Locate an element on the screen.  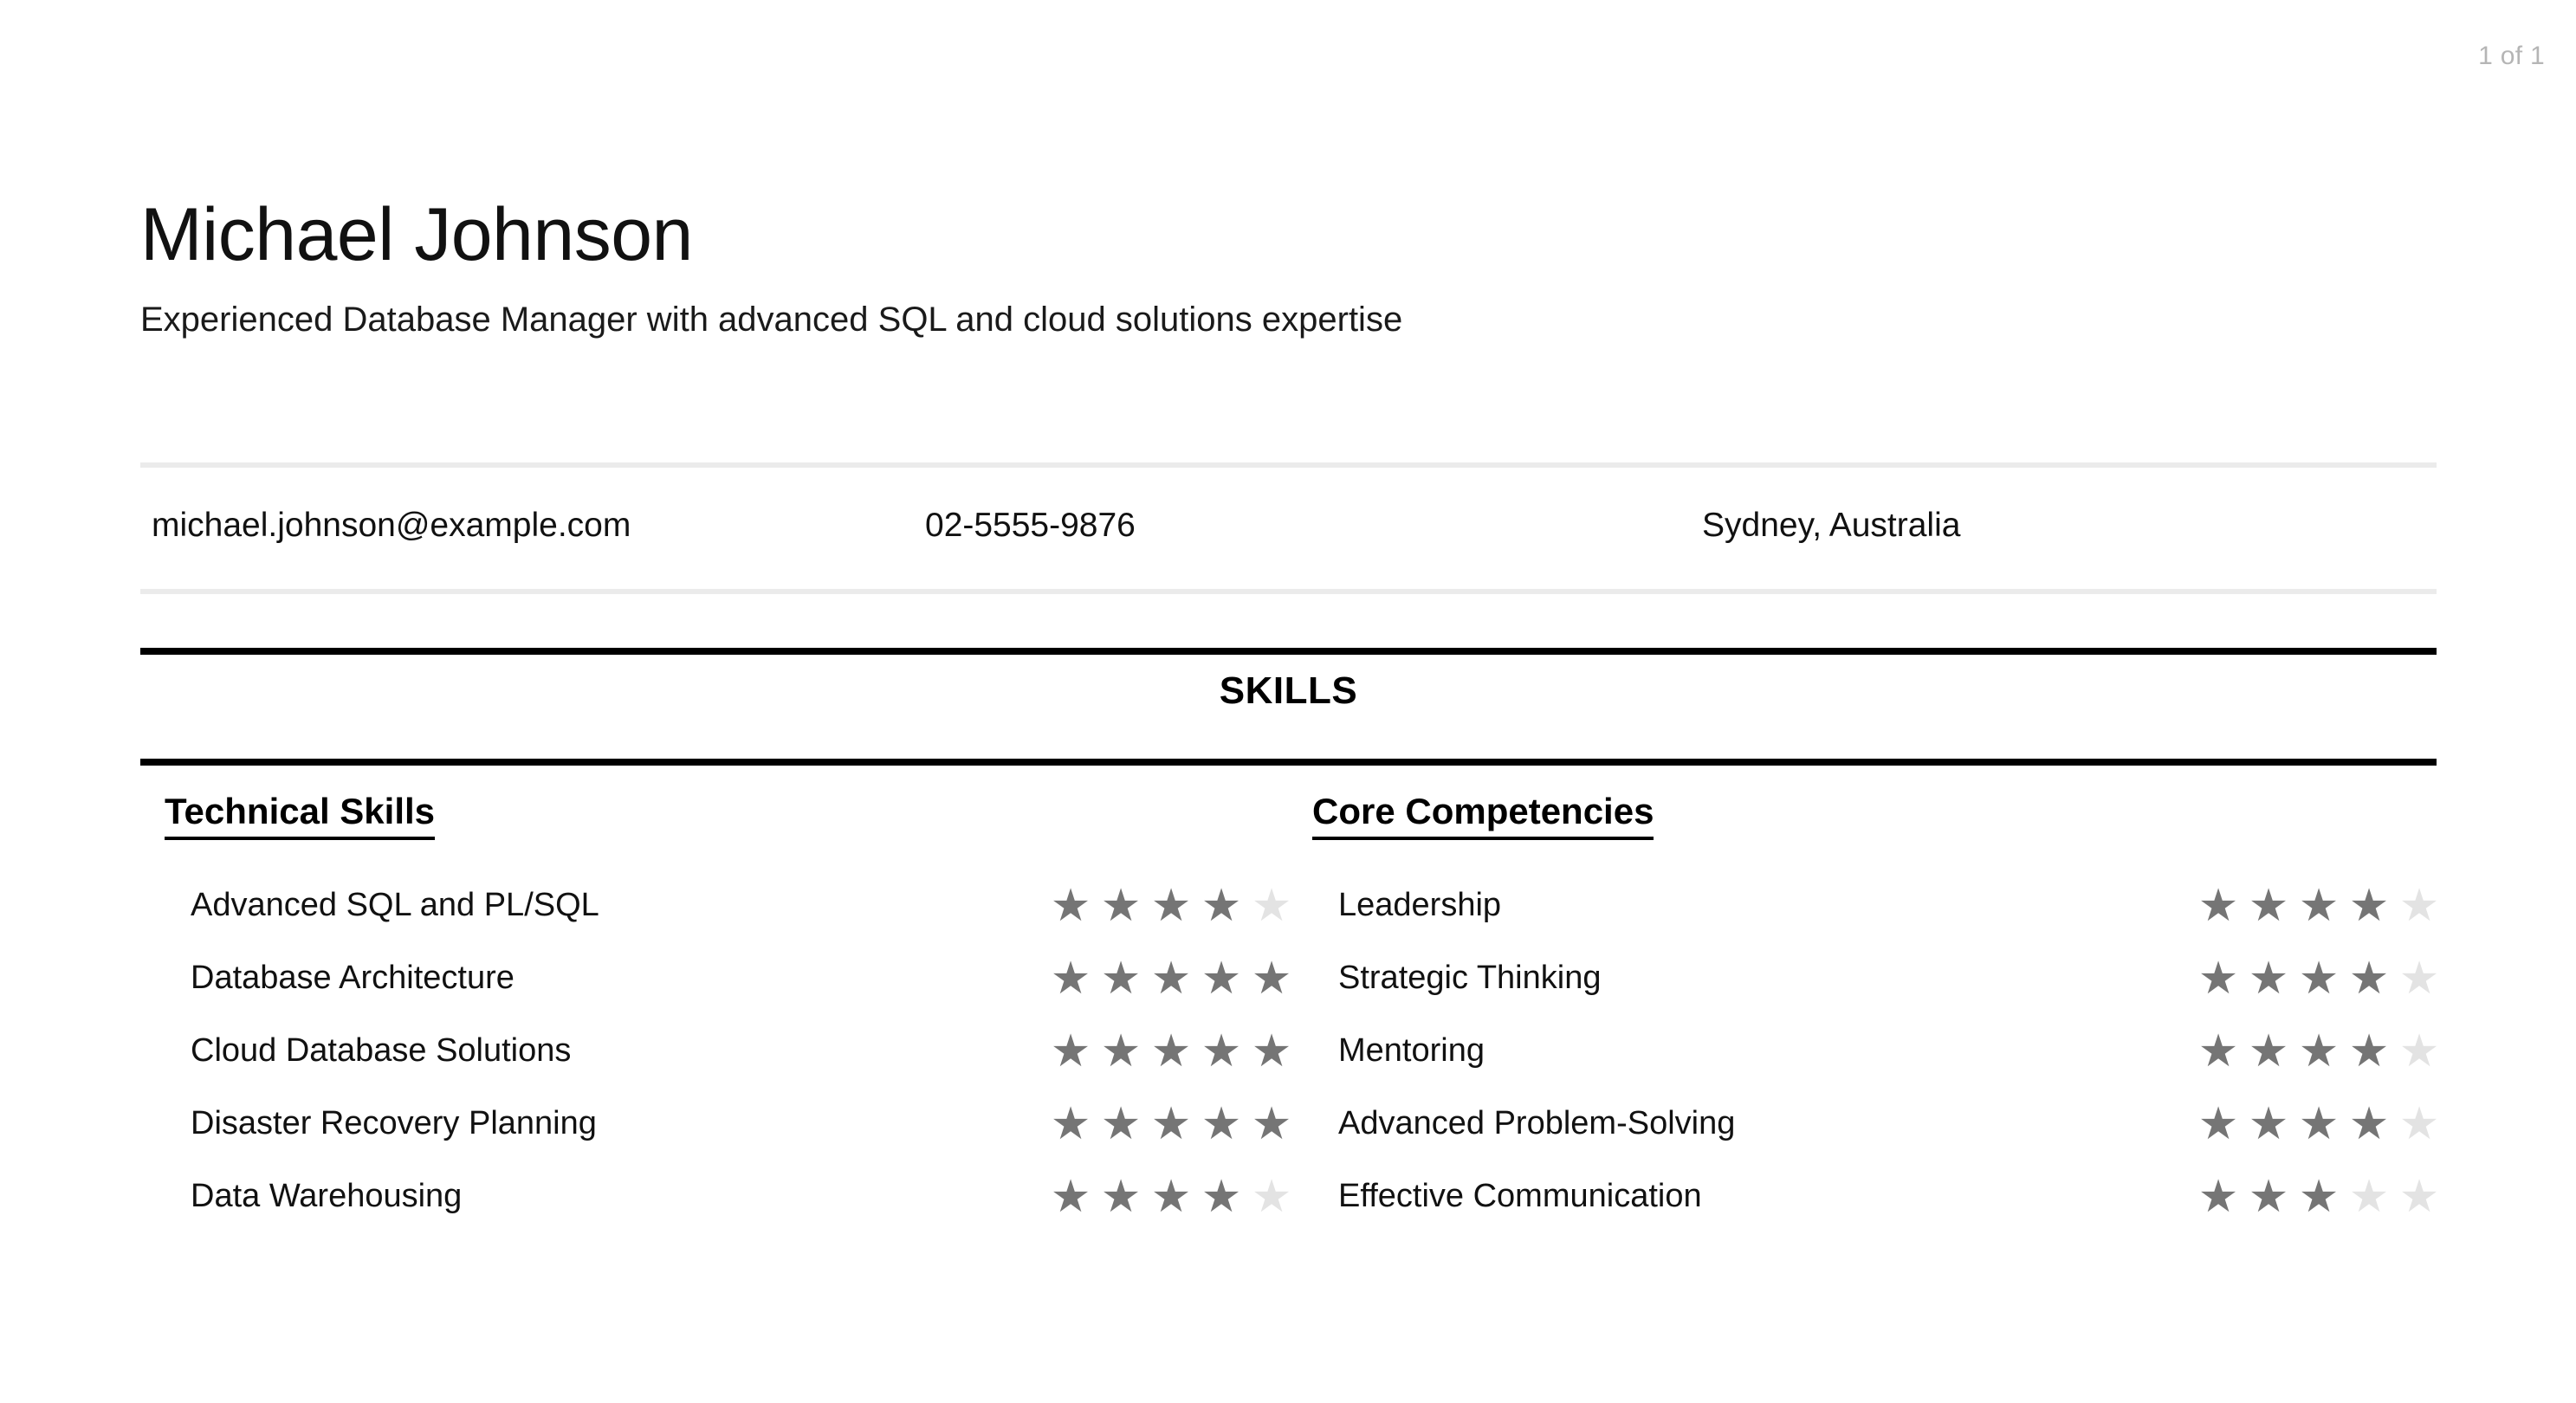
skill-row: Leadership ★ ★ ★ ★ ★ is located at coordinates (1864, 906).